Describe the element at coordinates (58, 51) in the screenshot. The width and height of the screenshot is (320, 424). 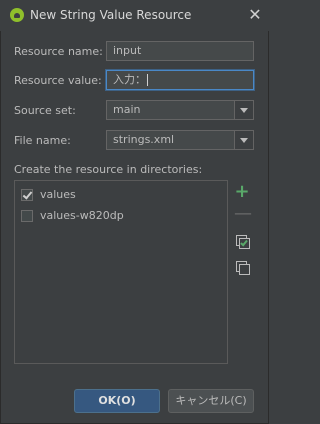
I see `resource-name-label: Resource name:` at that location.